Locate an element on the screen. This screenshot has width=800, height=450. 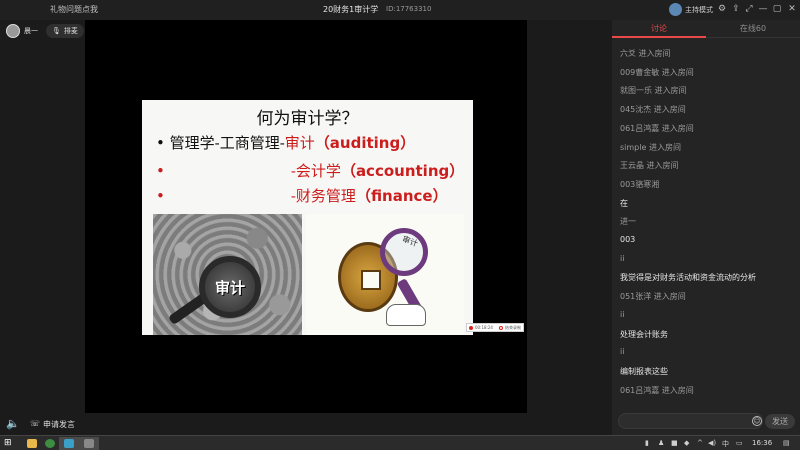
host-mode-label: 主持模式 is located at coordinates (699, 10).